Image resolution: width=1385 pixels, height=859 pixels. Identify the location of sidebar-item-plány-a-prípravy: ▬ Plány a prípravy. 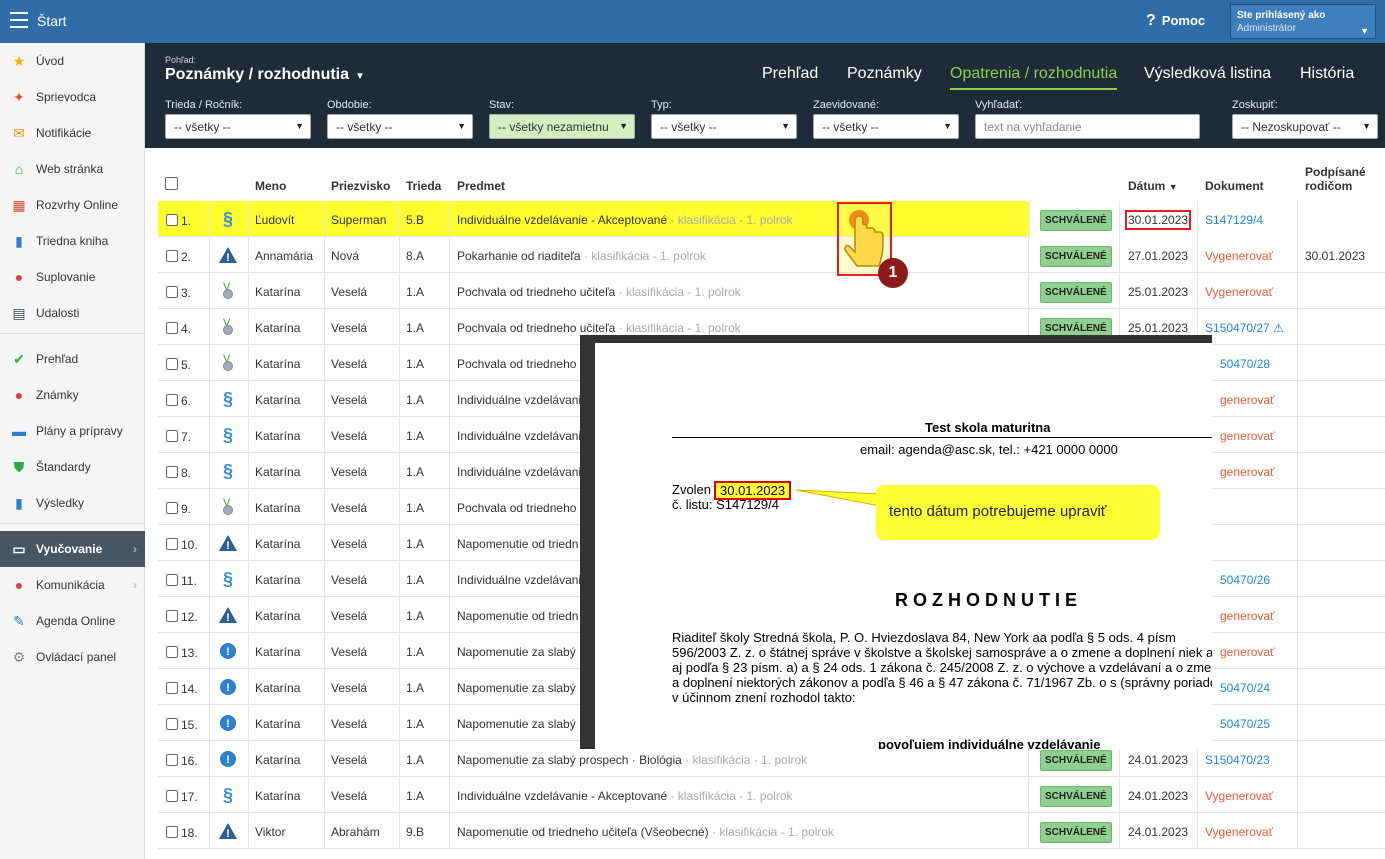
(72, 431).